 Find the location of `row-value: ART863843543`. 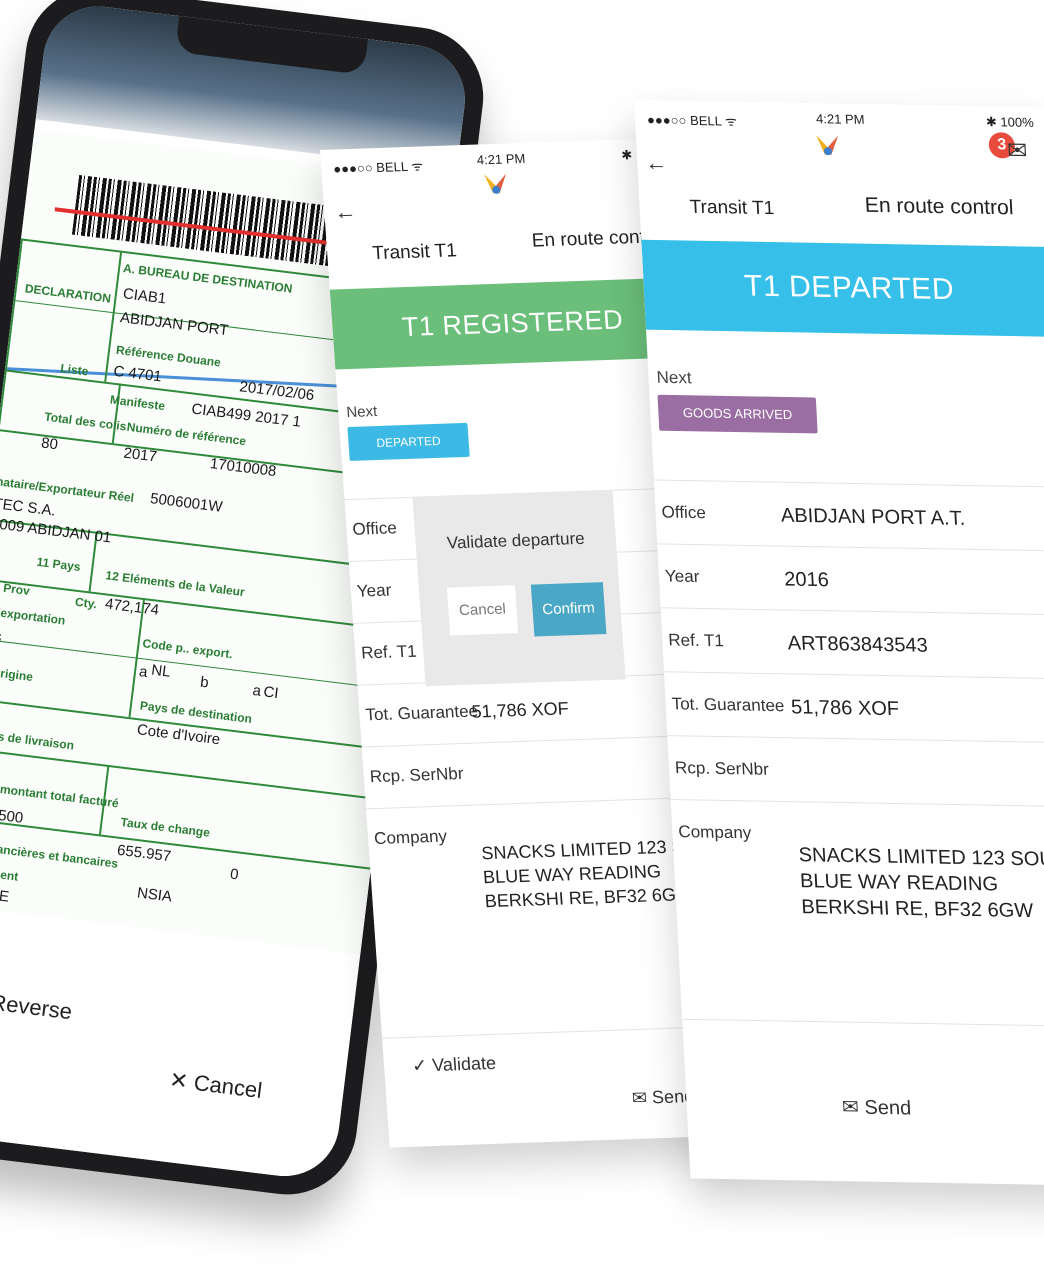

row-value: ART863843543 is located at coordinates (858, 644).